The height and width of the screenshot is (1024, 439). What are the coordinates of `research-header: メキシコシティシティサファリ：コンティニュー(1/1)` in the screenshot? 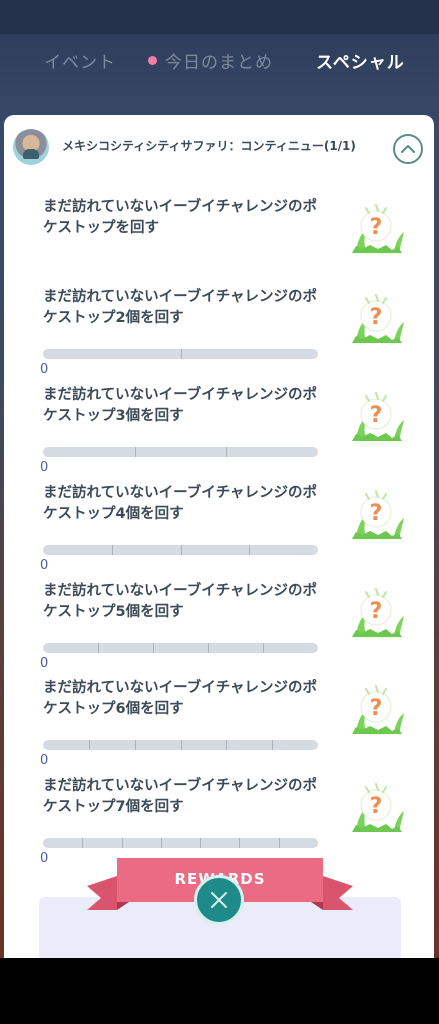 It's located at (219, 146).